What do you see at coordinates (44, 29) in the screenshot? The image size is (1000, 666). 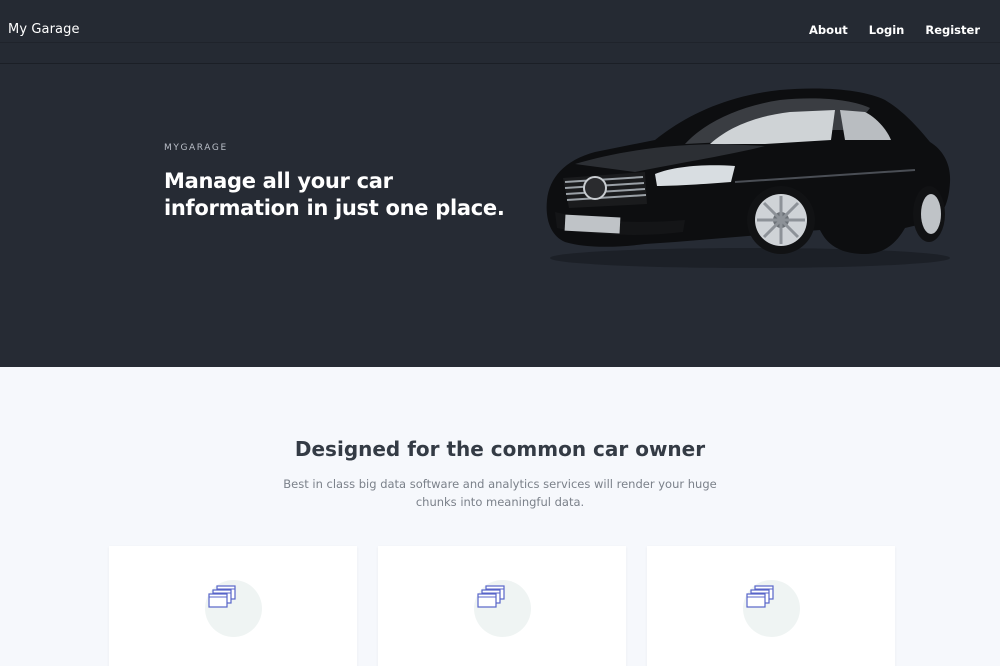 I see `brand-logo-link: My Garage` at bounding box center [44, 29].